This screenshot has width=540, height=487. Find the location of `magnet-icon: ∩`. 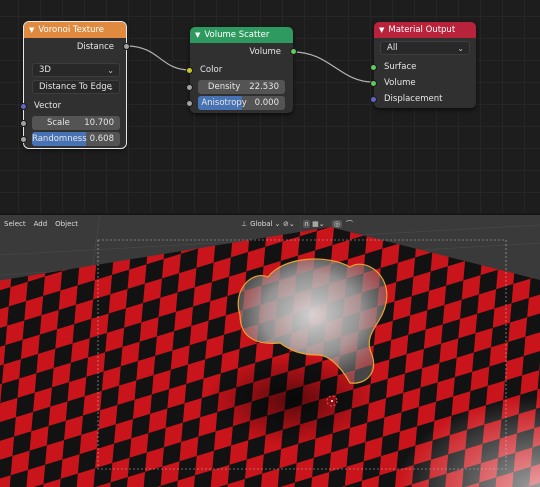

magnet-icon: ∩ is located at coordinates (307, 224).